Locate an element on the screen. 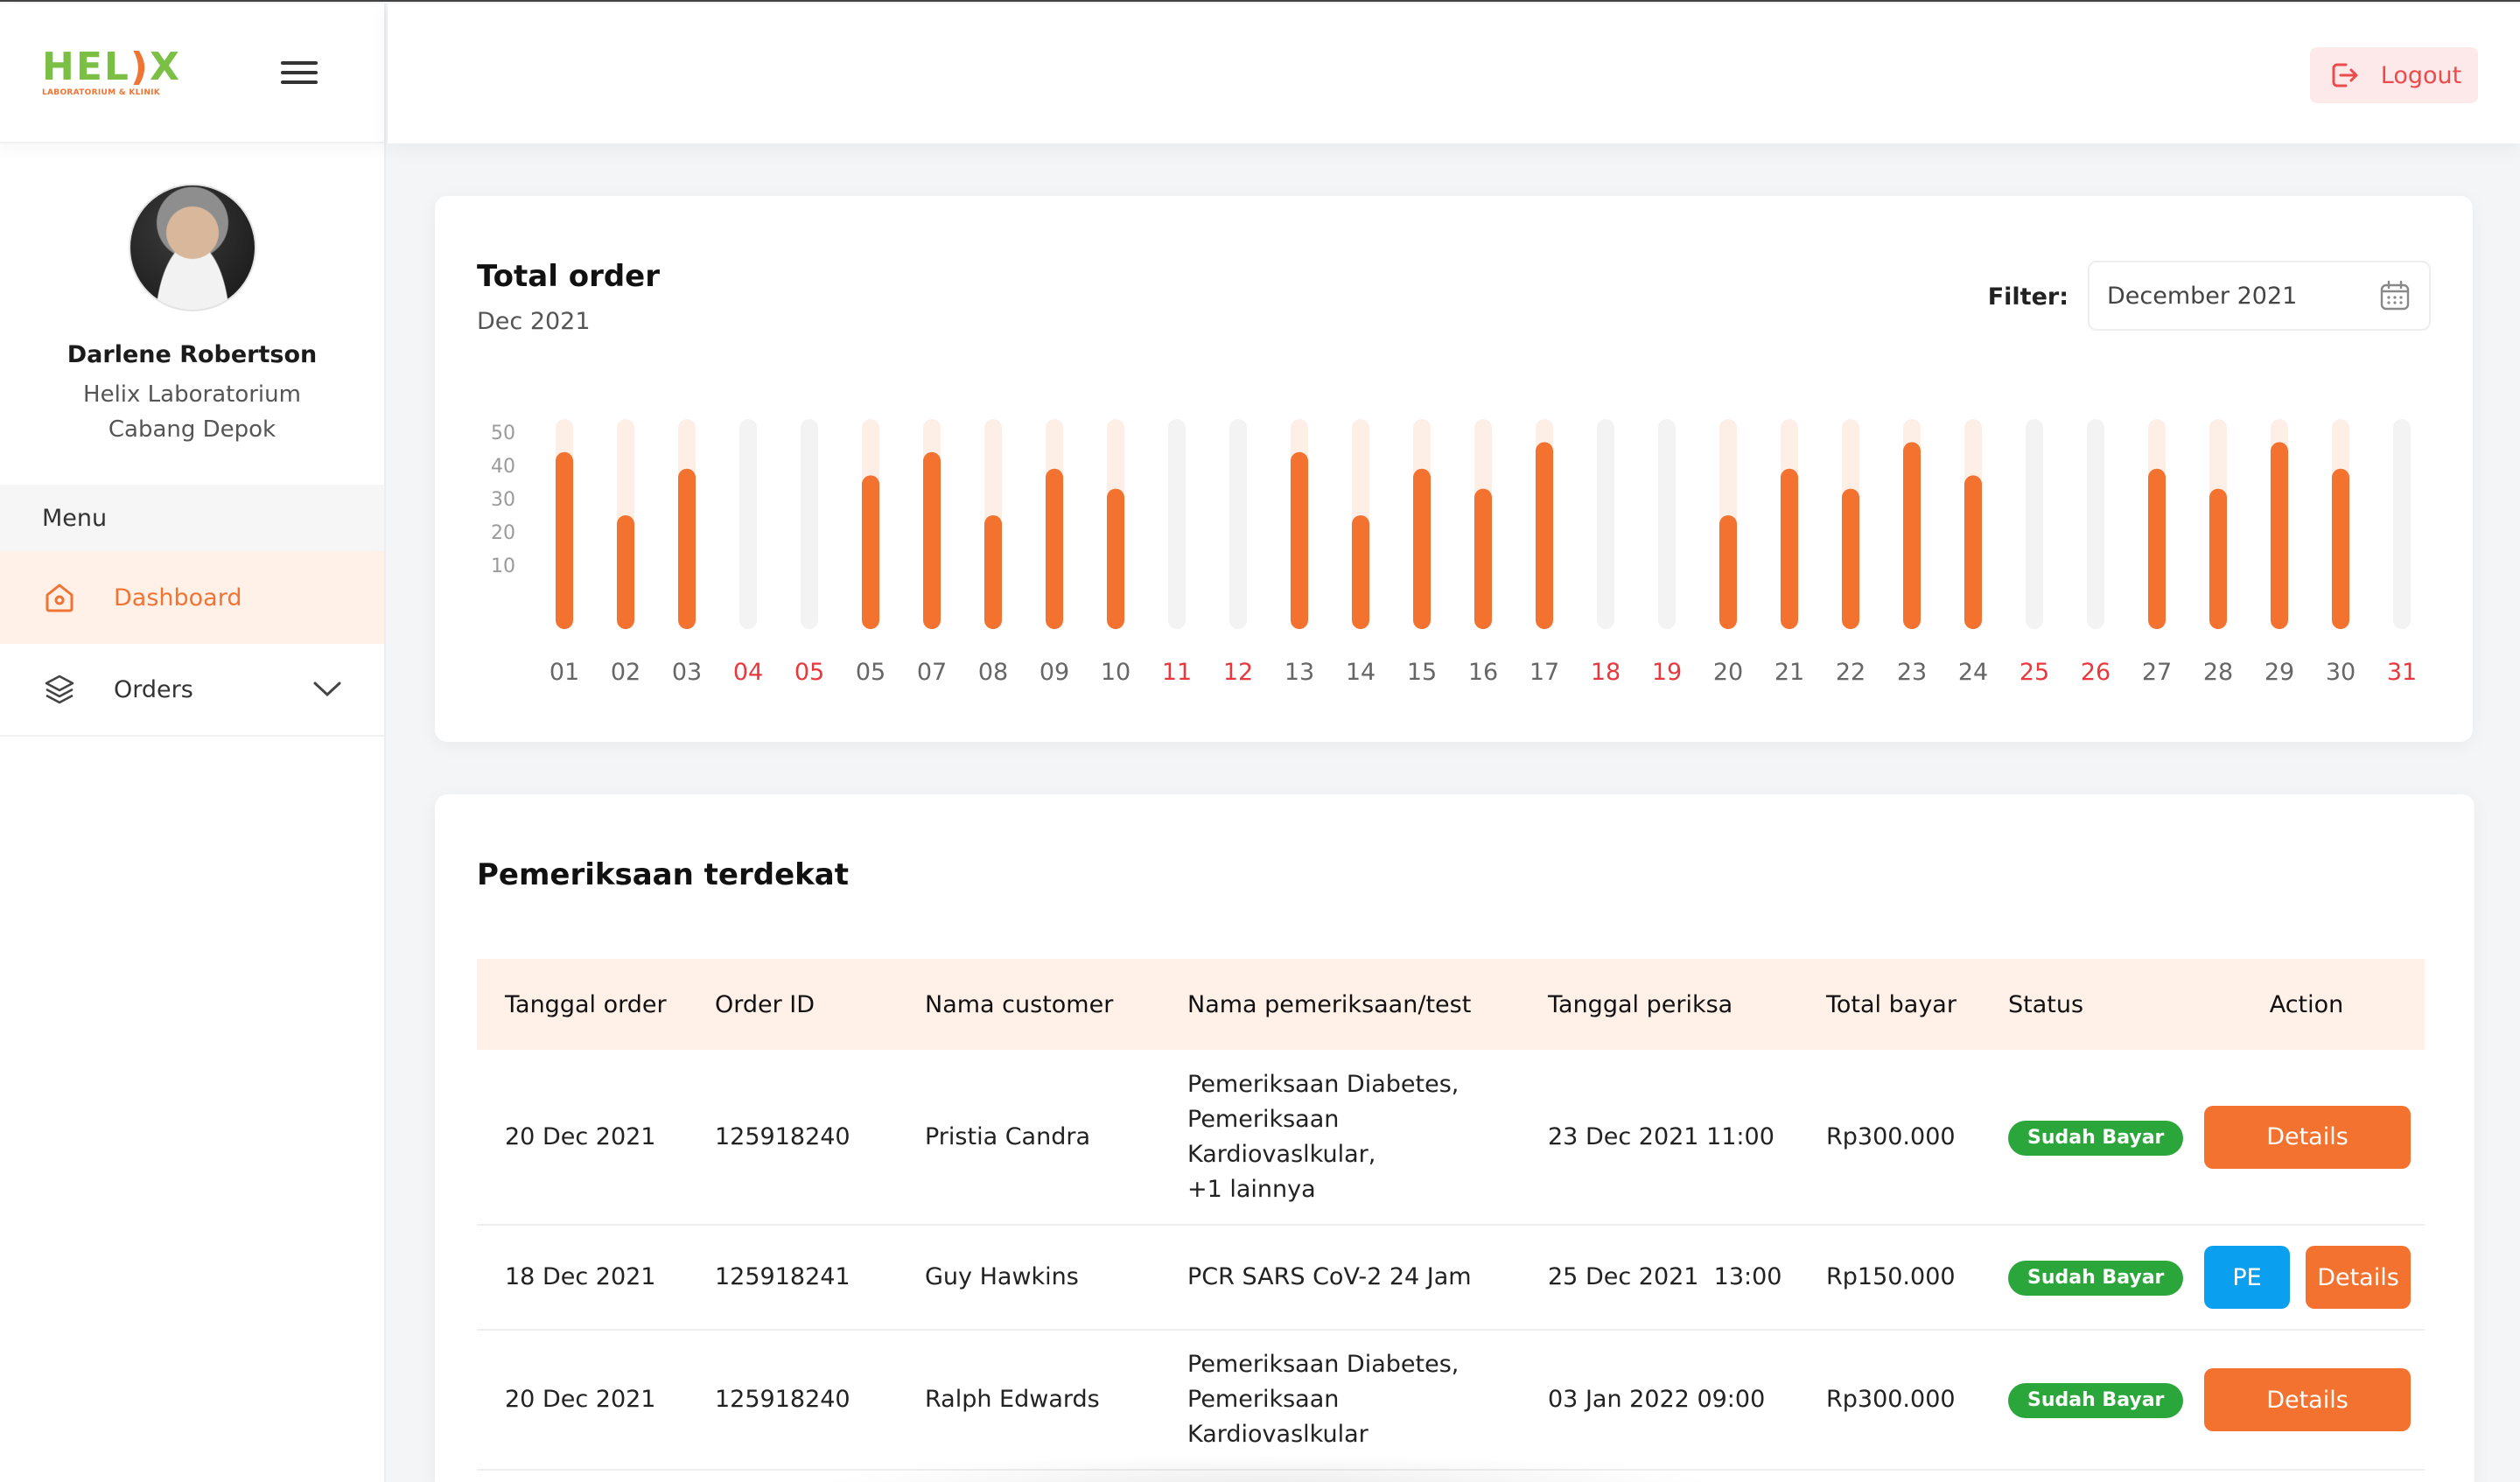 This screenshot has height=1482, width=2520. logo-subtitle: LABORATORIUM & KLINIK is located at coordinates (101, 92).